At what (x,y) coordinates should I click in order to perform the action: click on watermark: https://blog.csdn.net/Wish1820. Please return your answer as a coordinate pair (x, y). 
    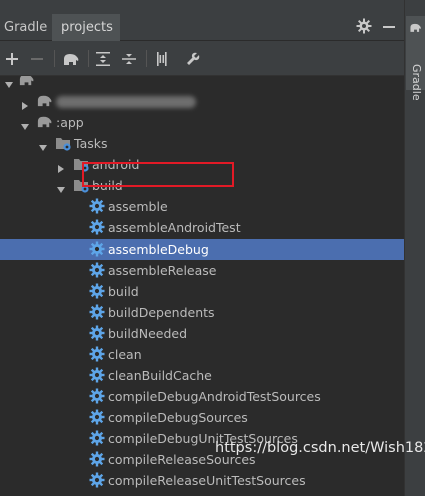
    Looking at the image, I should click on (320, 448).